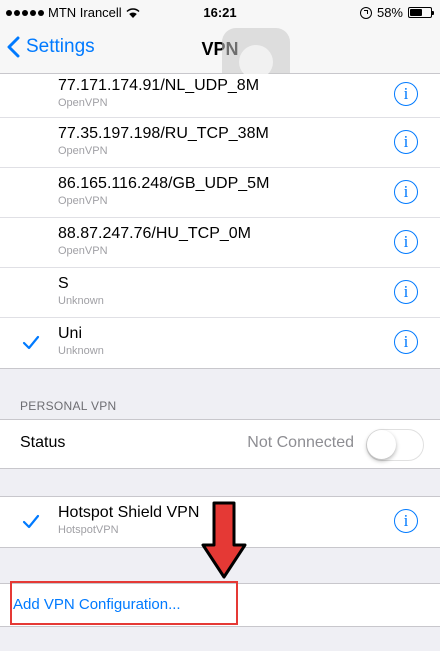 The image size is (440, 651). What do you see at coordinates (389, 12) in the screenshot?
I see `battery-percent: 58%` at bounding box center [389, 12].